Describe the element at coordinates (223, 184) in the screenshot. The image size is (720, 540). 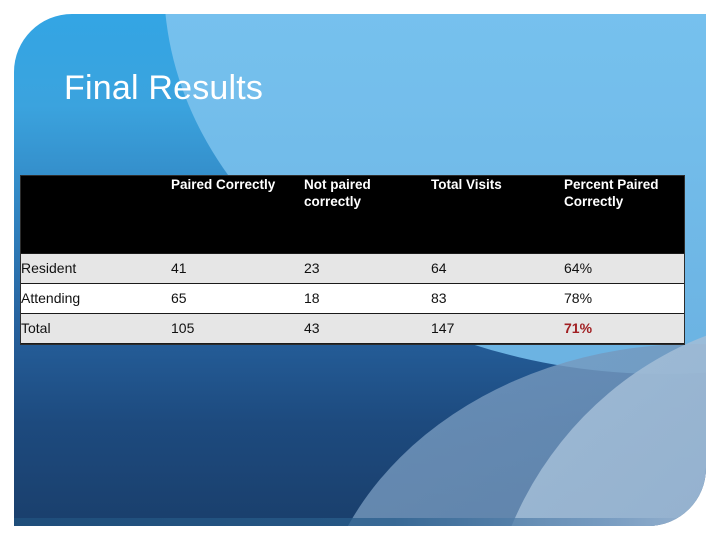
I see `column-header-paired-correctly: Paired Correctly` at that location.